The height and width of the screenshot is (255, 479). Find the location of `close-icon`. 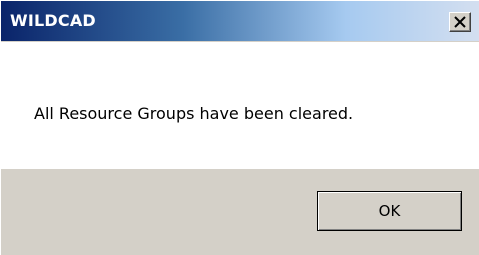

close-icon is located at coordinates (460, 22).